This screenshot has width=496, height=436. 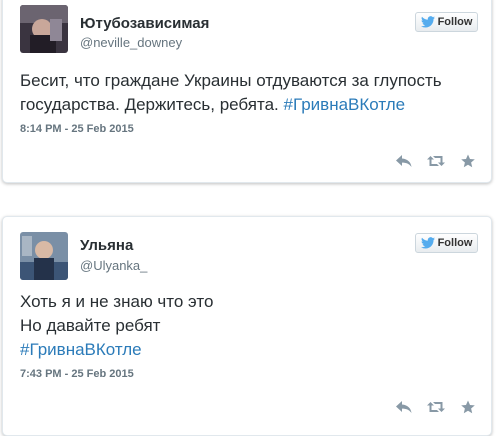 I want to click on display-name: Ютубозависимая, so click(x=144, y=23).